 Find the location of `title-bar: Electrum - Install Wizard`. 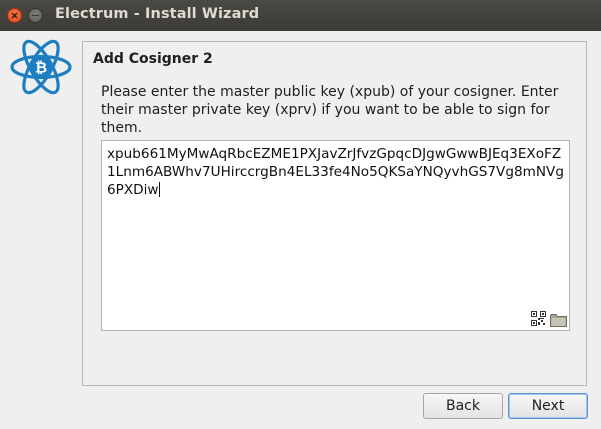

title-bar: Electrum - Install Wizard is located at coordinates (300, 15).